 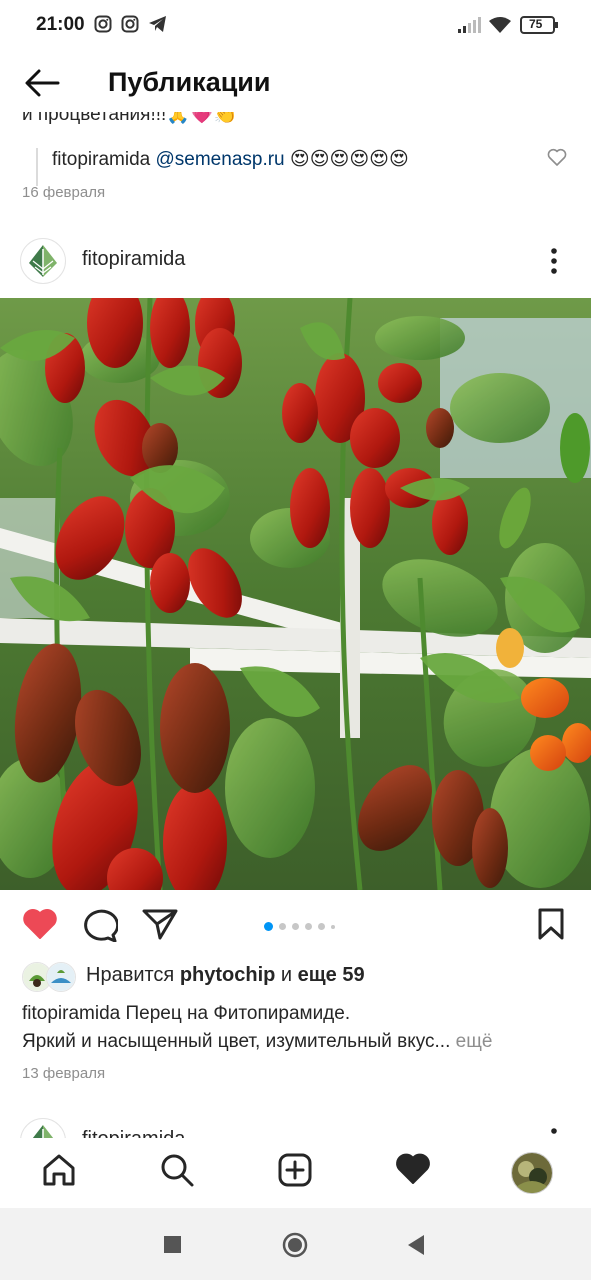 I want to click on wifi-icon, so click(x=500, y=27).